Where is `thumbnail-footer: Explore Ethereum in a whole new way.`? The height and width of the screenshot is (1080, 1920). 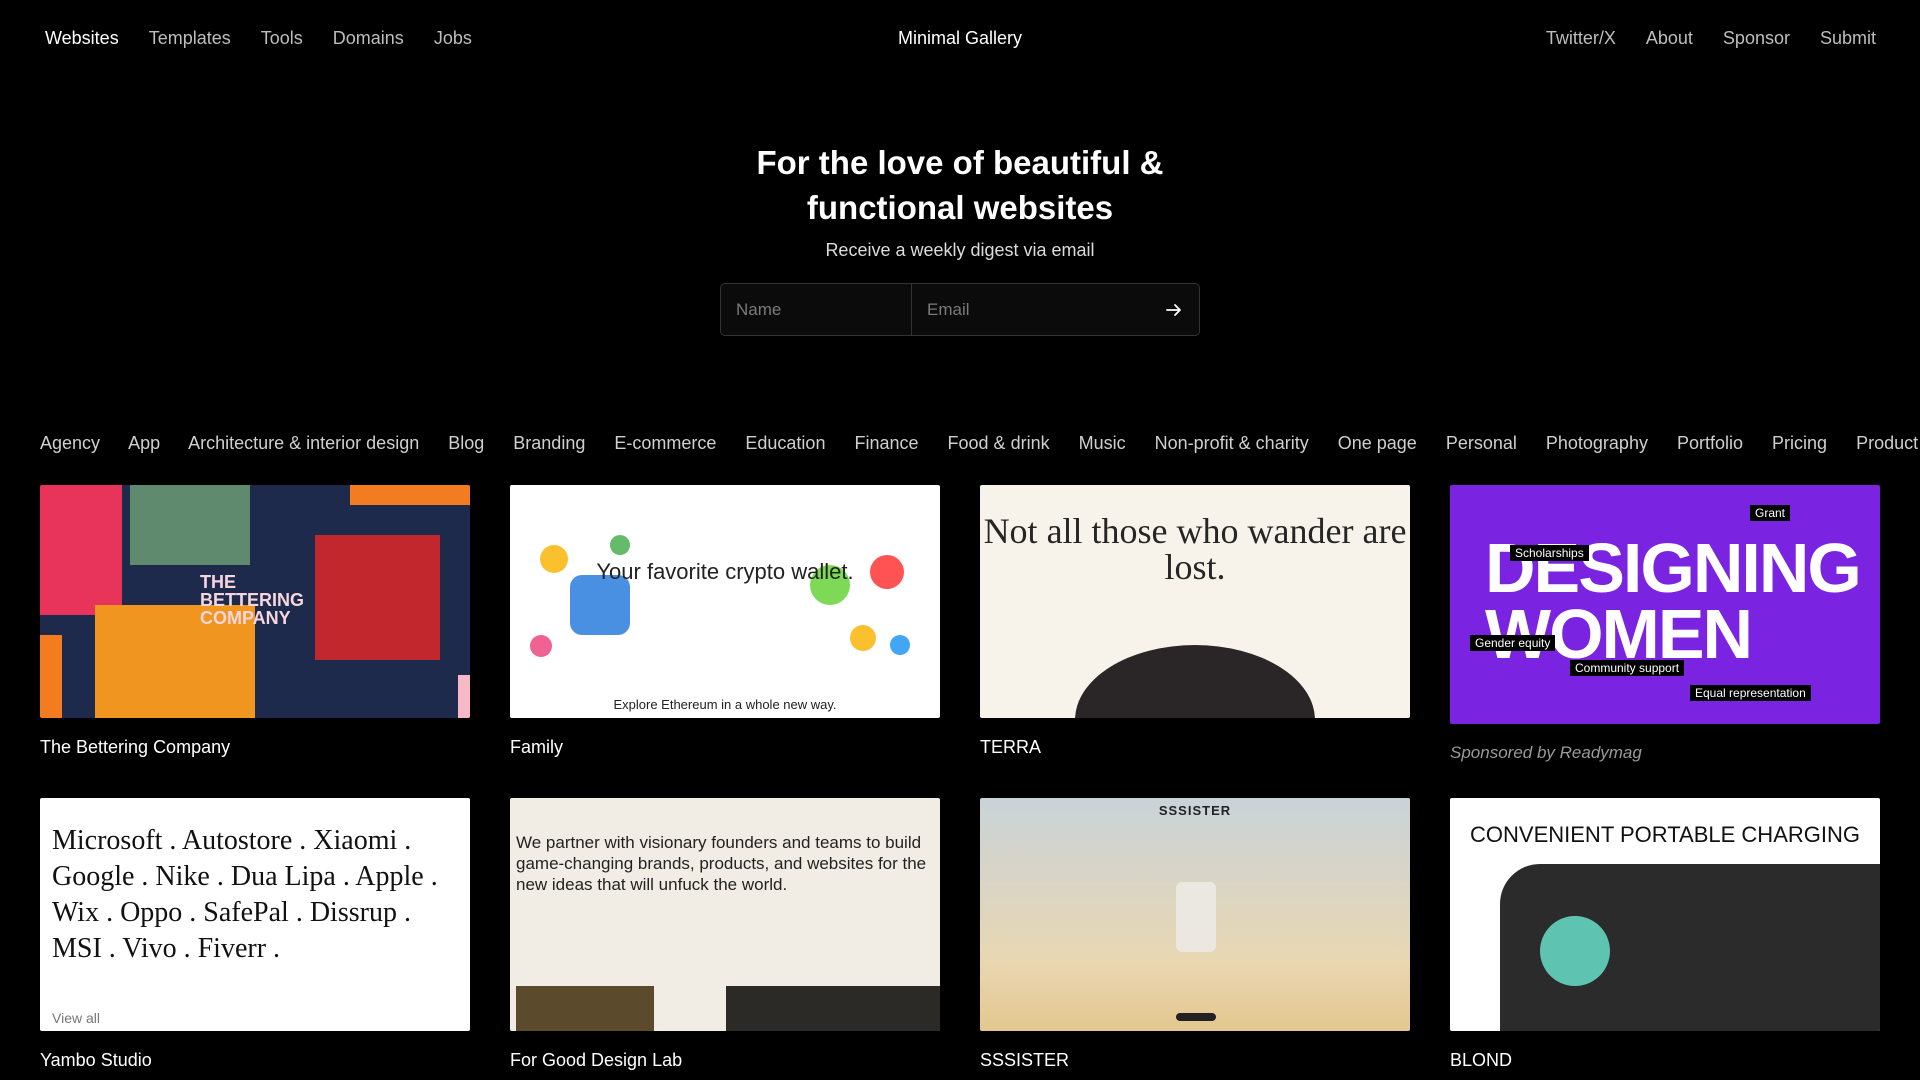 thumbnail-footer: Explore Ethereum in a whole new way. is located at coordinates (725, 704).